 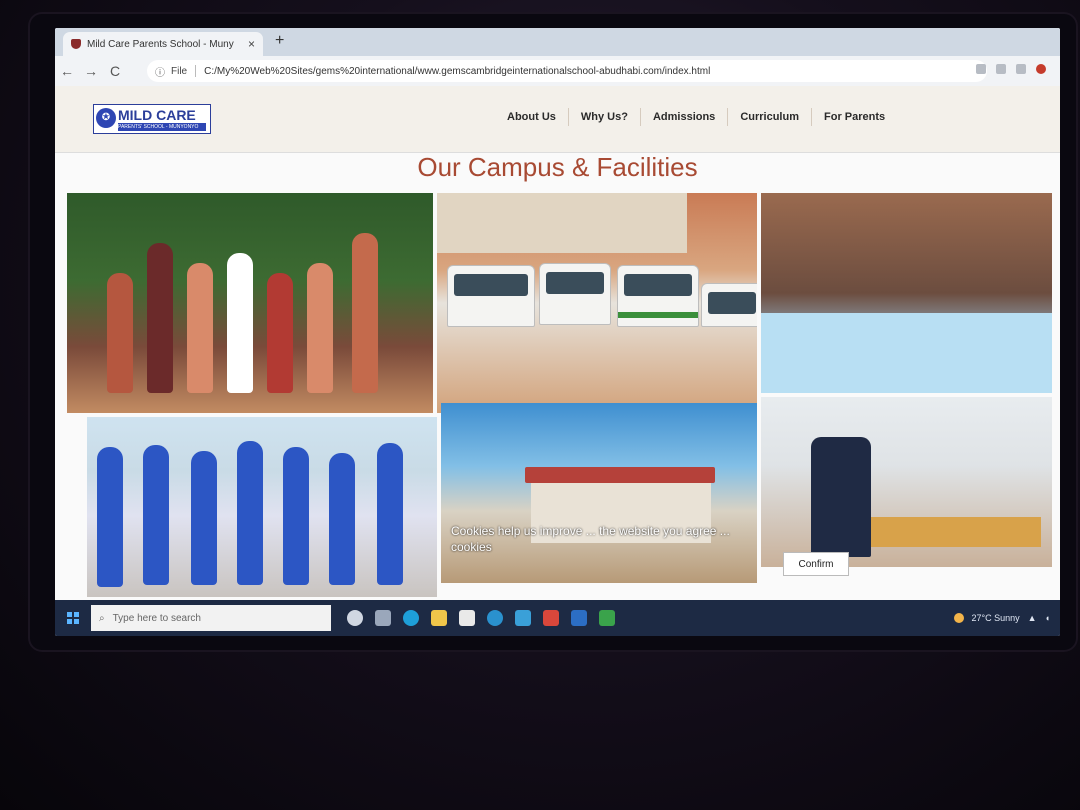 I want to click on photo-sports-team, so click(x=262, y=507).